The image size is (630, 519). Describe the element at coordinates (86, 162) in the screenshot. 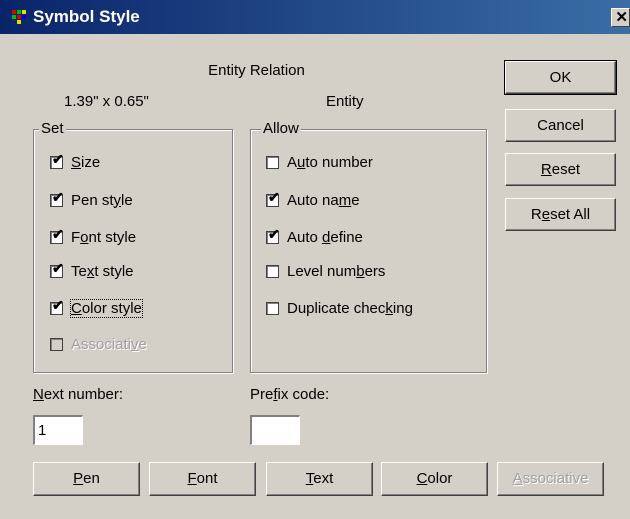

I see `checkbox-label-size: Size` at that location.